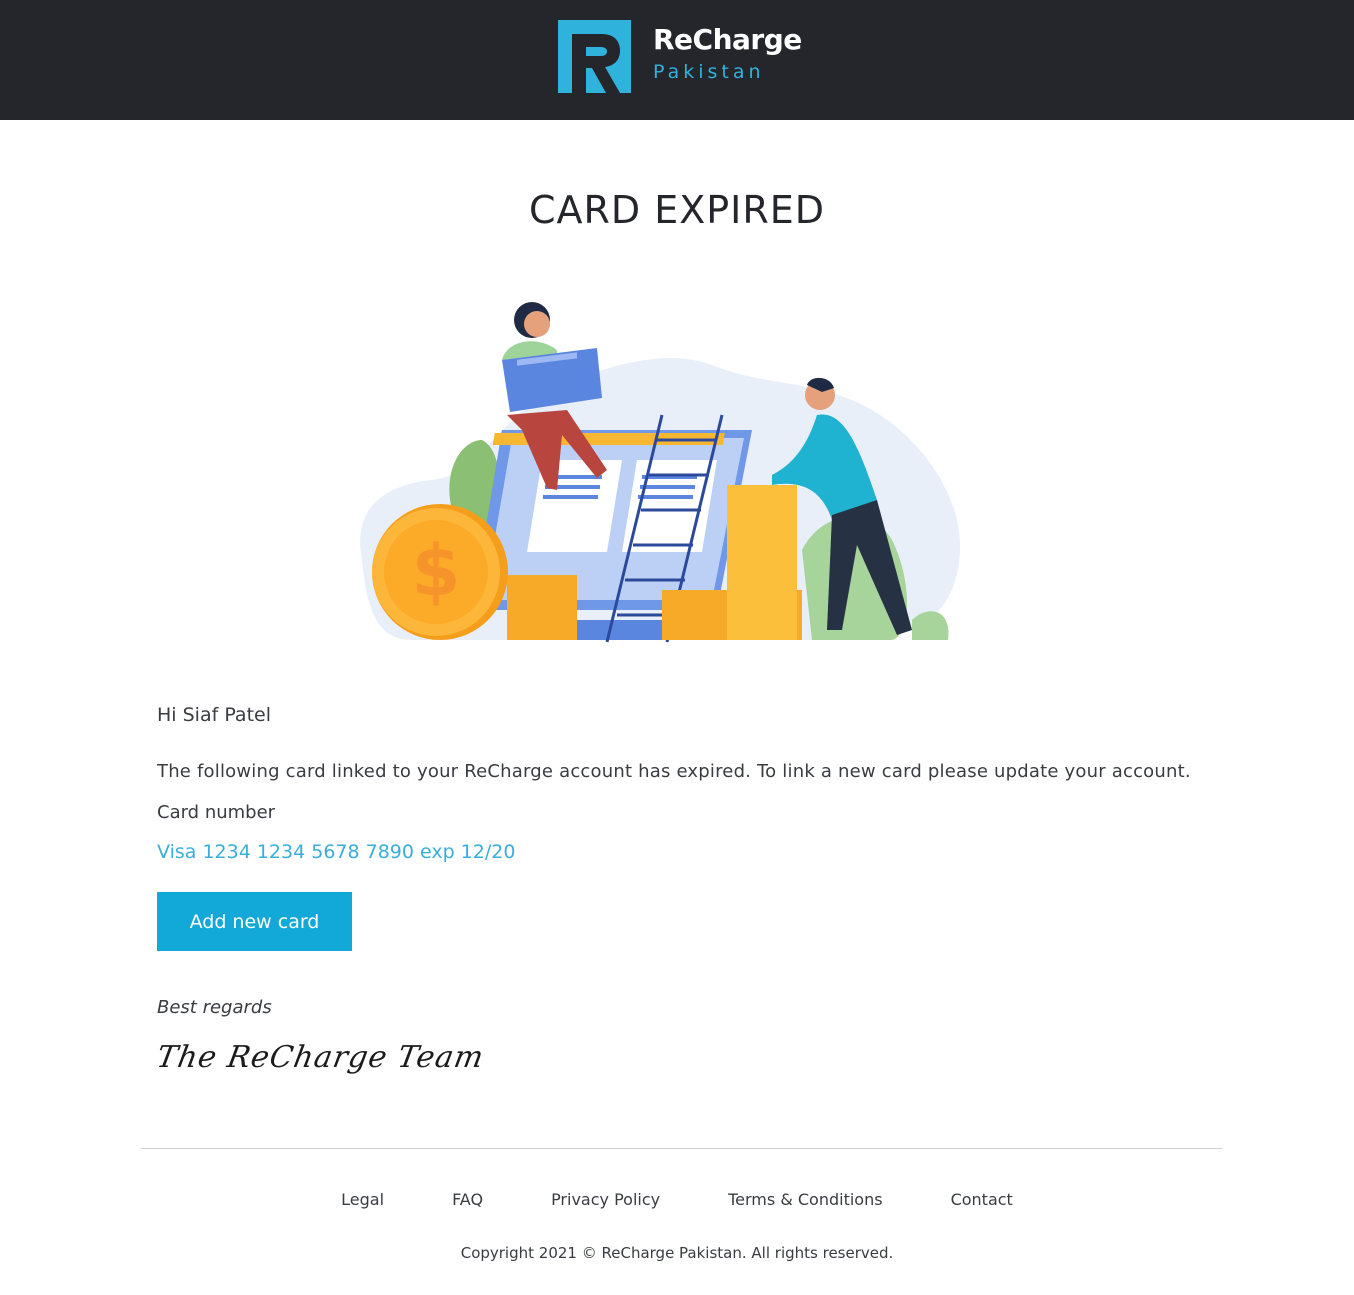 This screenshot has width=1354, height=1295. Describe the element at coordinates (605, 1199) in the screenshot. I see `footer-link-privacy-policy: Privacy Policy` at that location.